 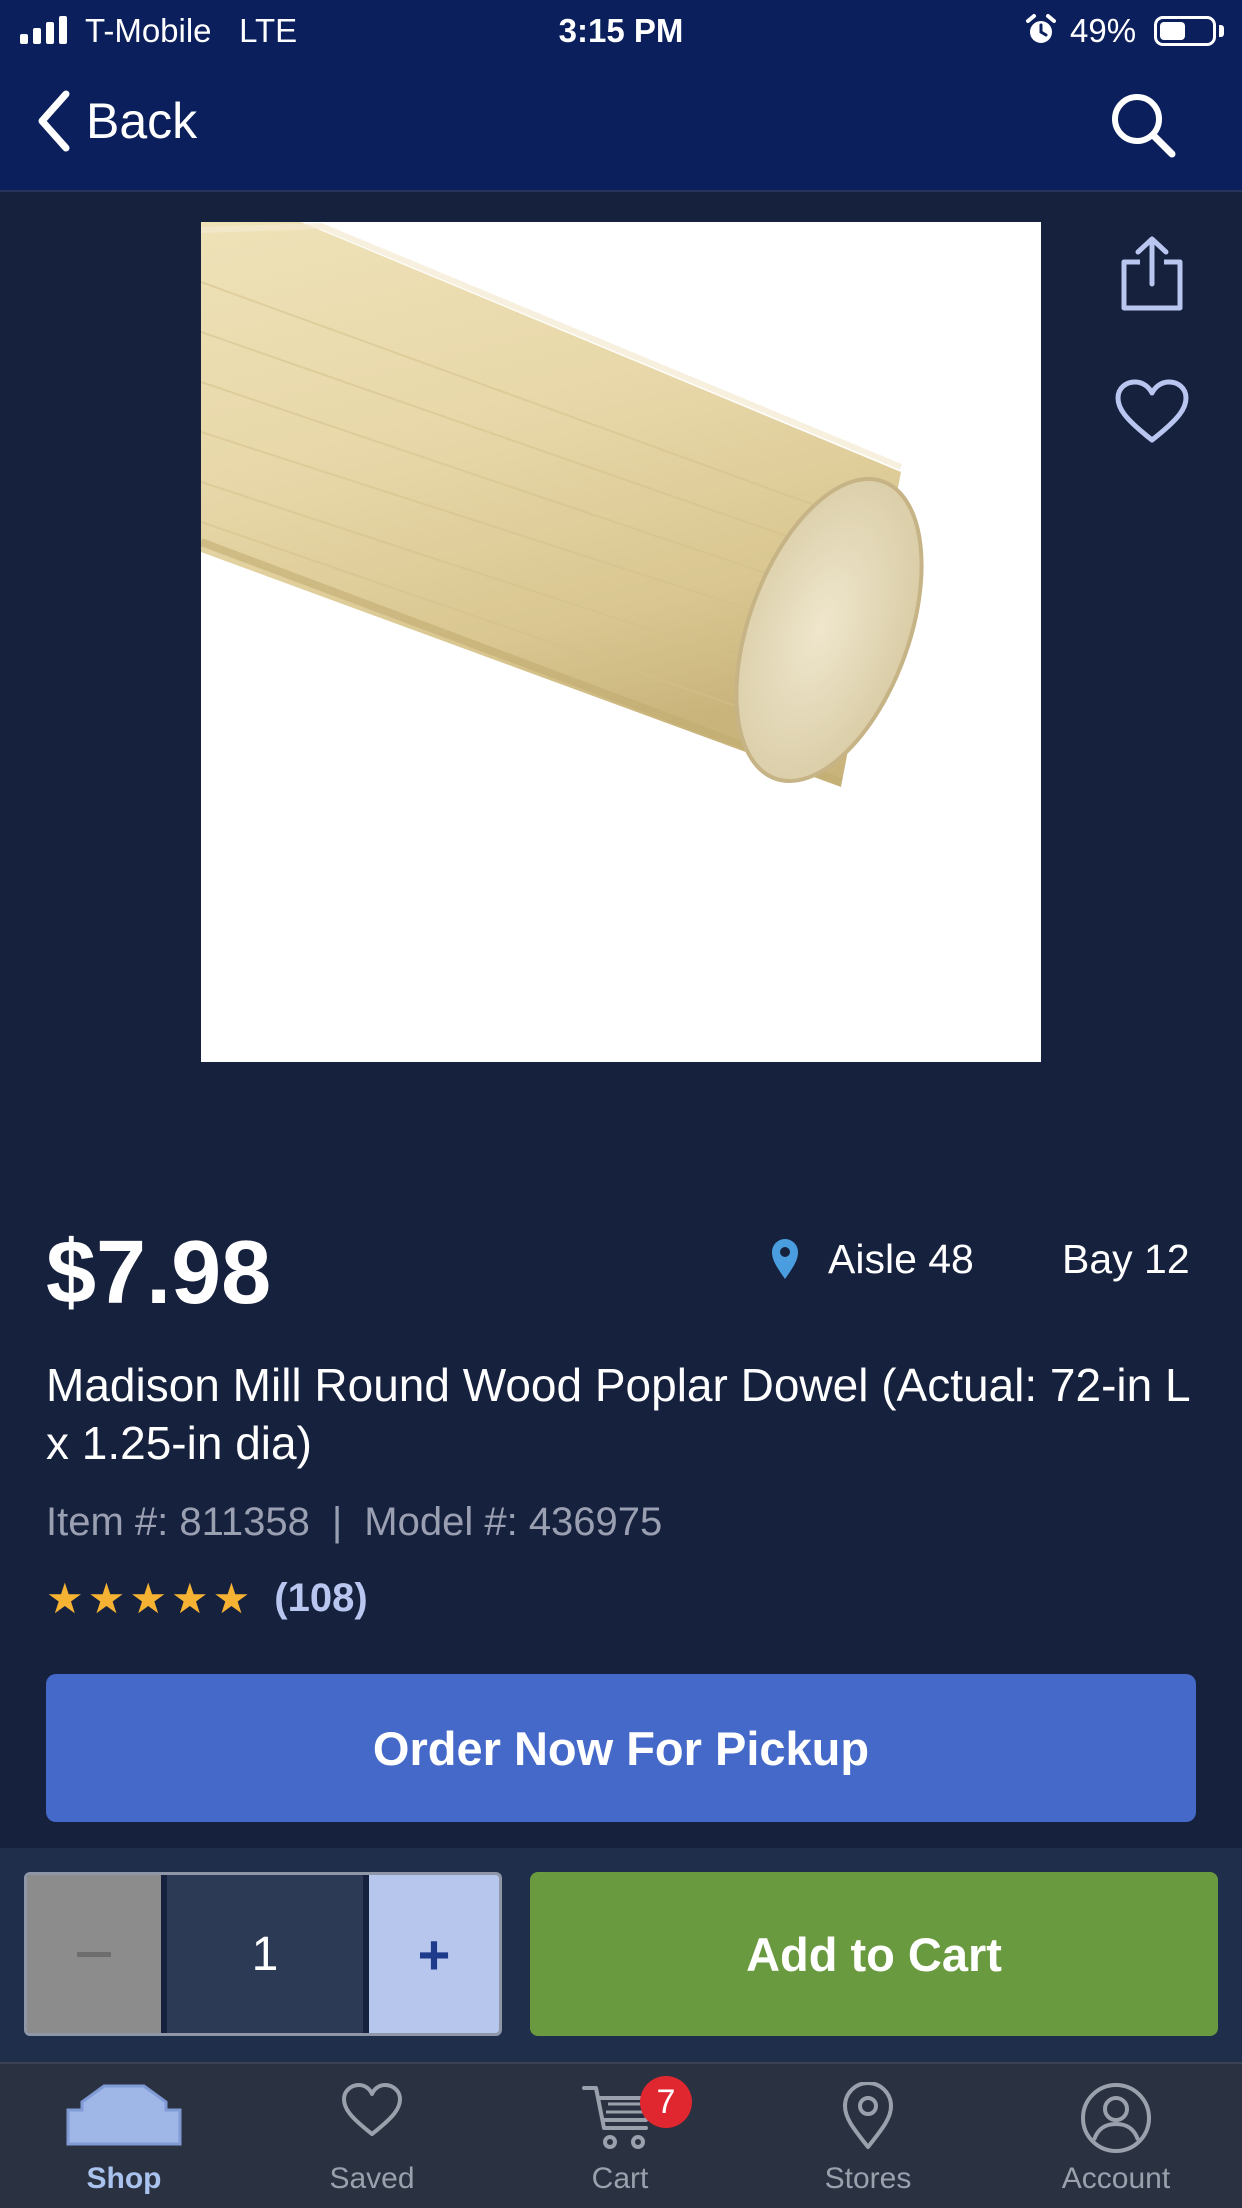 I want to click on alarm-icon, so click(x=1041, y=28).